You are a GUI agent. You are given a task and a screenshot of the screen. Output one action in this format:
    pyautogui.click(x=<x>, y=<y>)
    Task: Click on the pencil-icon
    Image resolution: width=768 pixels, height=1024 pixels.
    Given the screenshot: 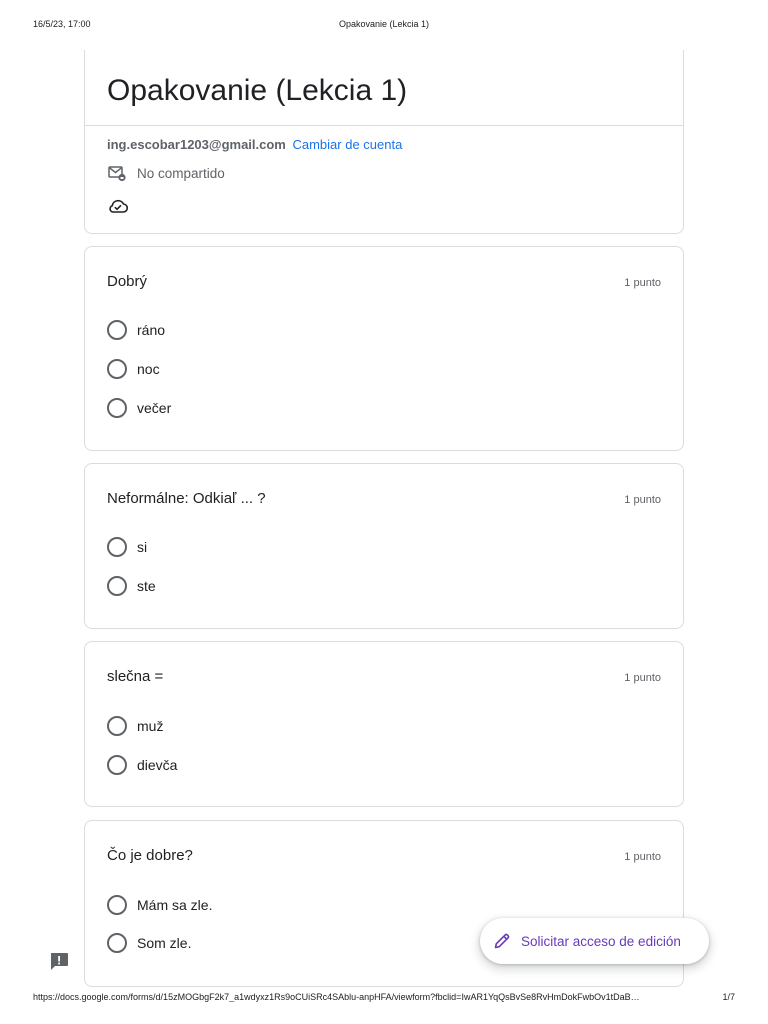 What is the action you would take?
    pyautogui.click(x=502, y=941)
    